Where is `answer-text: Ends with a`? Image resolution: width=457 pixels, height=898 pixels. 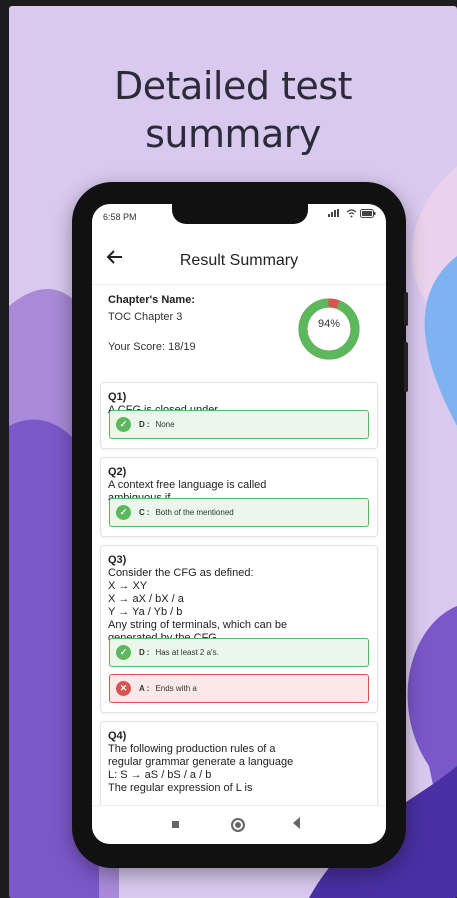
answer-text: Ends with a is located at coordinates (176, 688).